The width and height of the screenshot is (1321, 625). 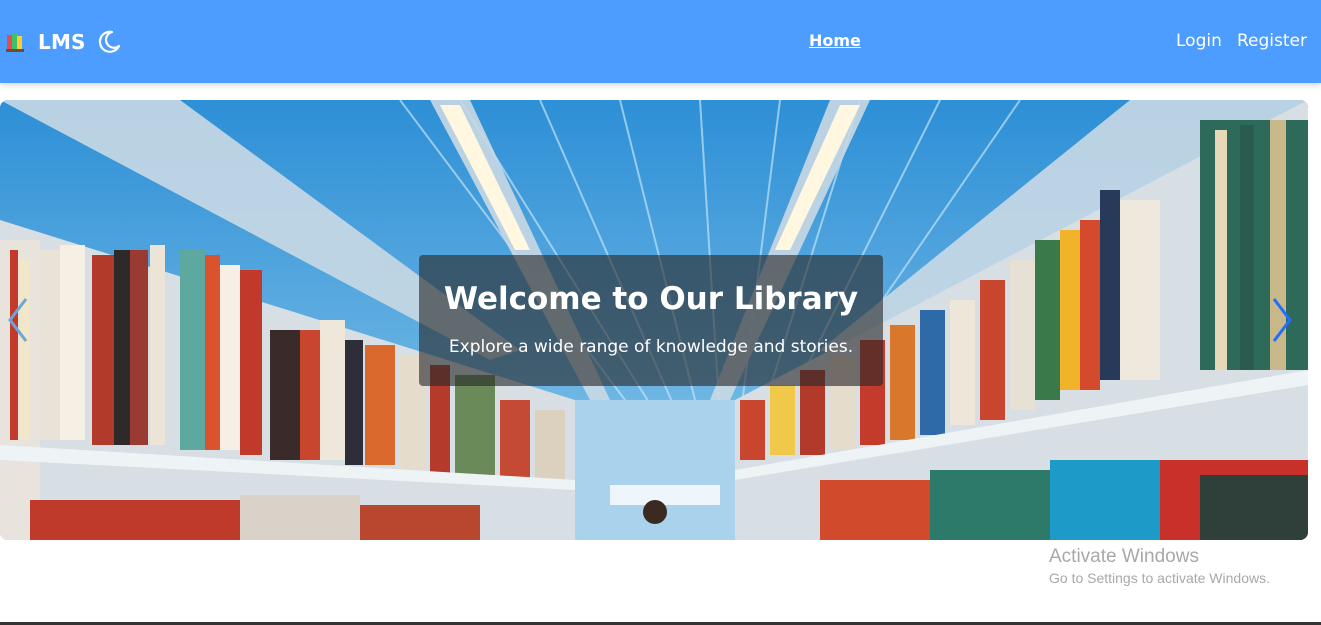 I want to click on watermark-title: Activate Windows, so click(x=1124, y=556).